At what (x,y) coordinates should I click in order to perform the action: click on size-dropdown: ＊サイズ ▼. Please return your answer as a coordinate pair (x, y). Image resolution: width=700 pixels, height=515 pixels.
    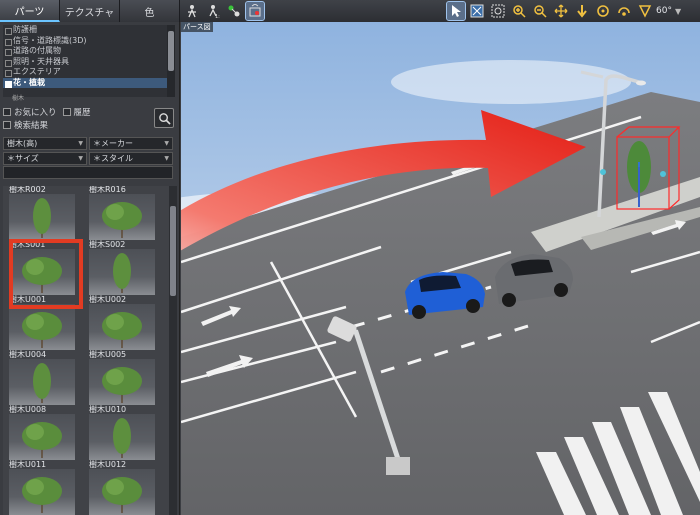
    Looking at the image, I should click on (45, 158).